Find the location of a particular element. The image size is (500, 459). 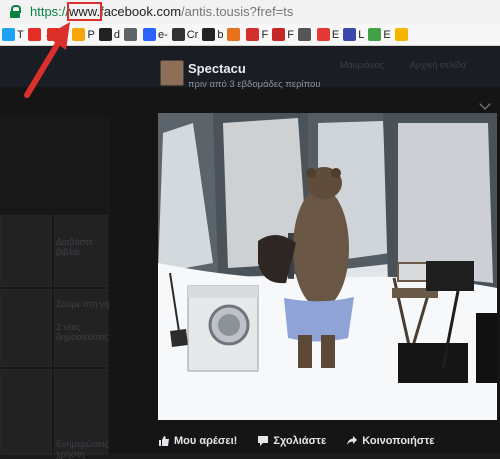

washing-machine is located at coordinates (223, 328).